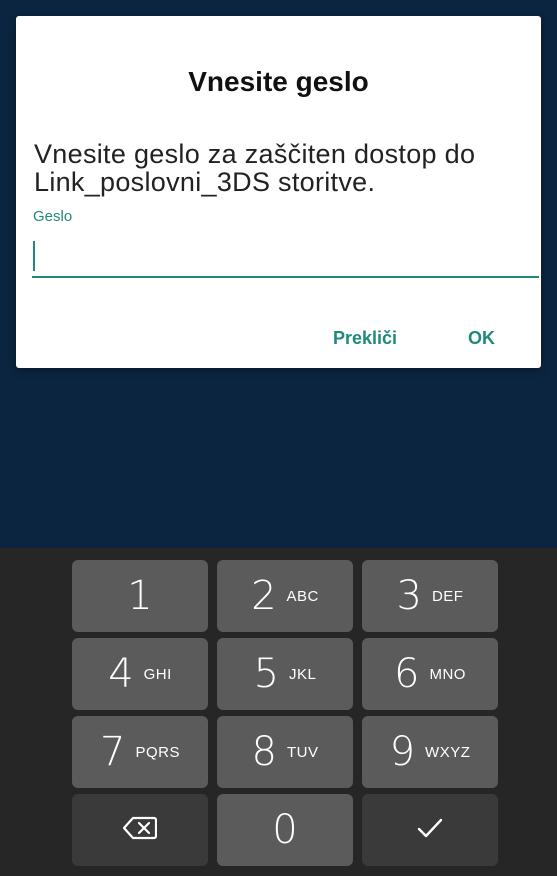 The image size is (557, 876). What do you see at coordinates (365, 338) in the screenshot?
I see `cancel-button: Prekliči` at bounding box center [365, 338].